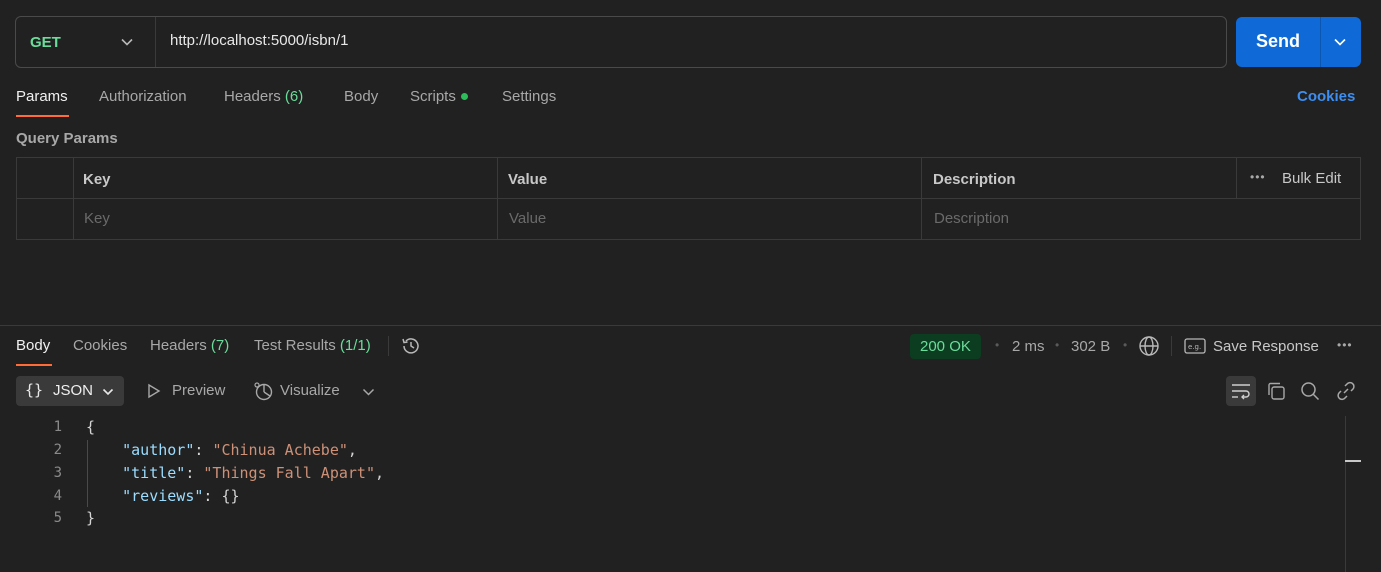 Image resolution: width=1381 pixels, height=572 pixels. I want to click on col-divider, so click(1236, 178).